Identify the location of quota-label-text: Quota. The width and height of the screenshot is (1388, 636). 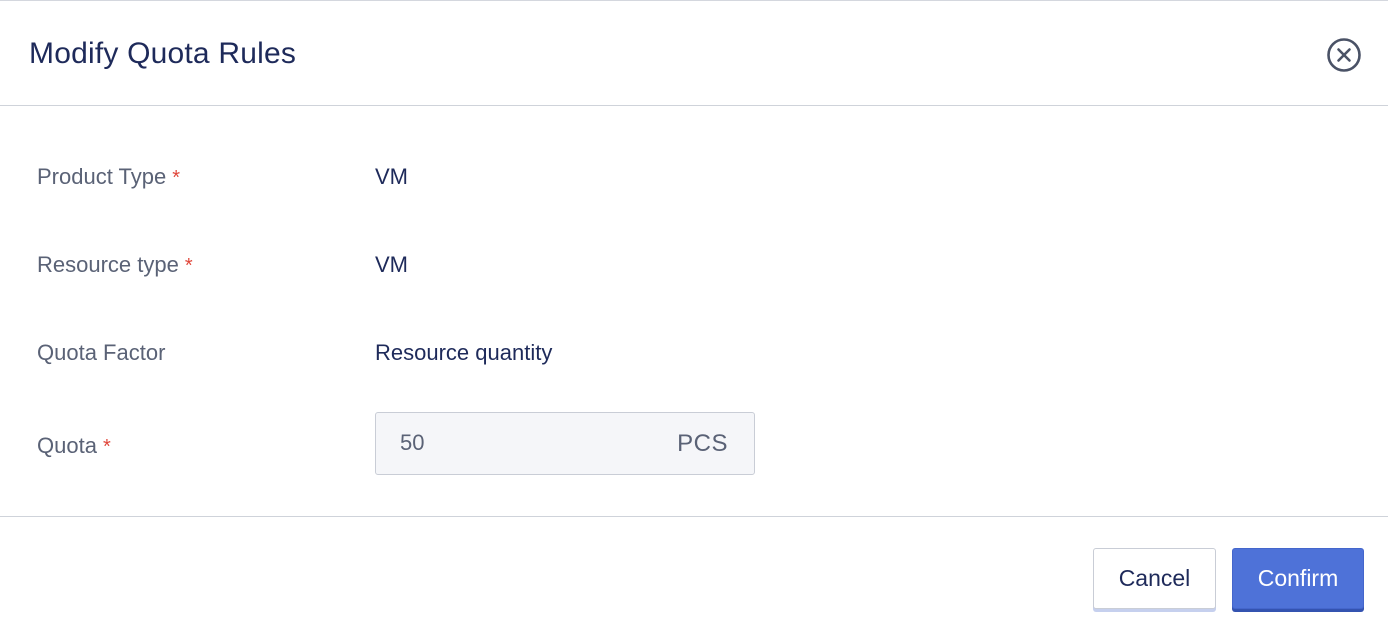
(67, 445).